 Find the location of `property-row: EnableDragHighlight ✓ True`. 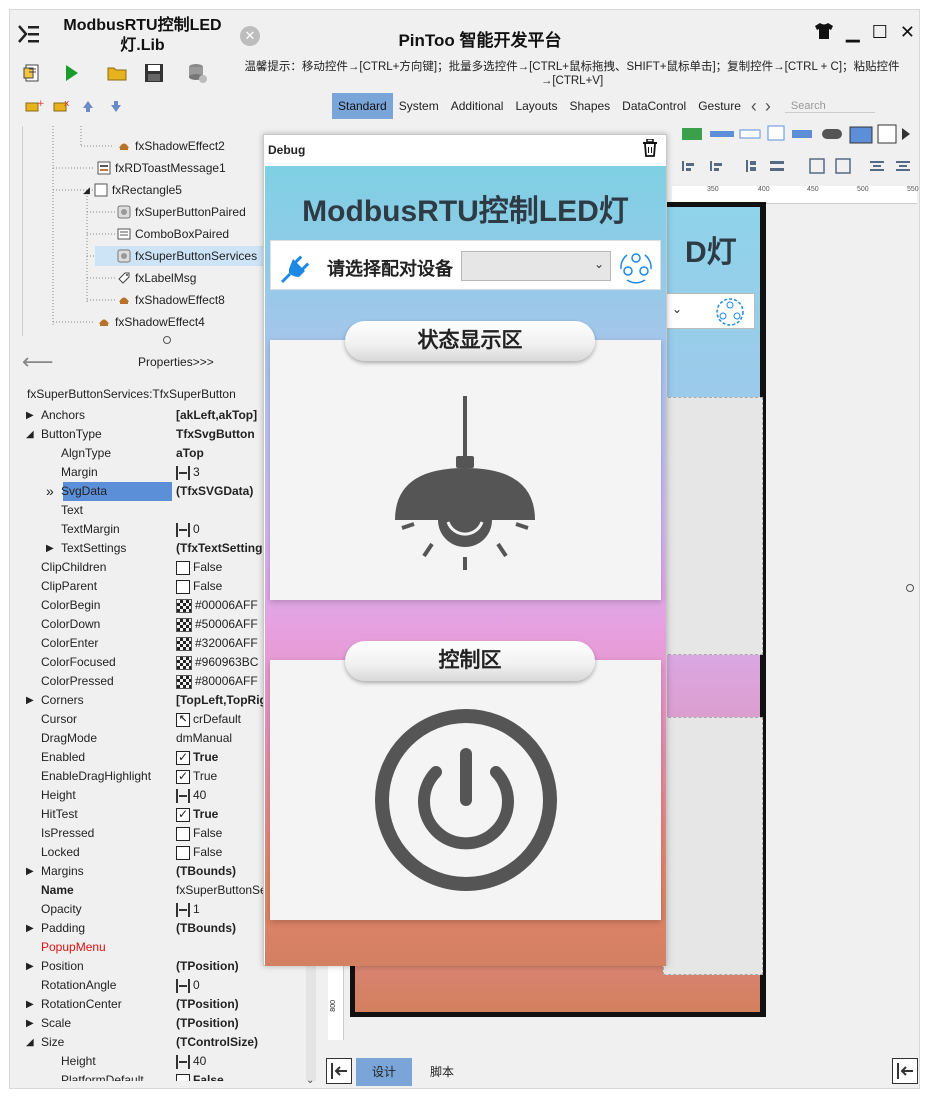

property-row: EnableDragHighlight ✓ True is located at coordinates (154, 776).